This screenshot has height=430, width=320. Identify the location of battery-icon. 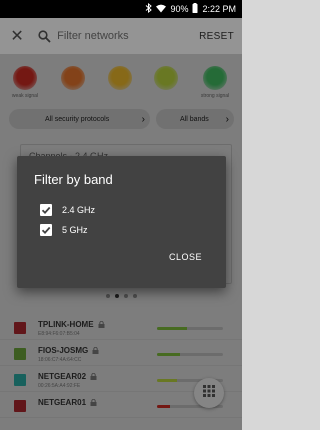
(195, 9).